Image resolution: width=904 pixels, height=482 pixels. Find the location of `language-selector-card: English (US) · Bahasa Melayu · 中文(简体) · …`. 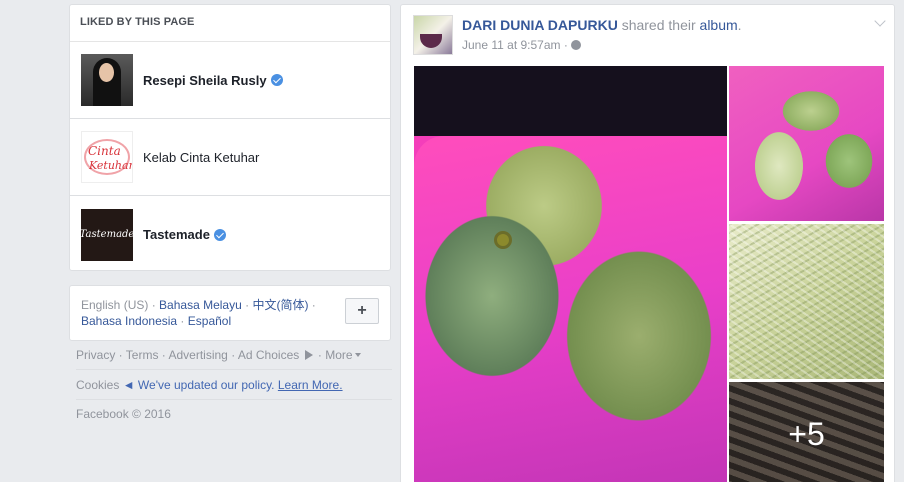

language-selector-card: English (US) · Bahasa Melayu · 中文(简体) · … is located at coordinates (230, 313).